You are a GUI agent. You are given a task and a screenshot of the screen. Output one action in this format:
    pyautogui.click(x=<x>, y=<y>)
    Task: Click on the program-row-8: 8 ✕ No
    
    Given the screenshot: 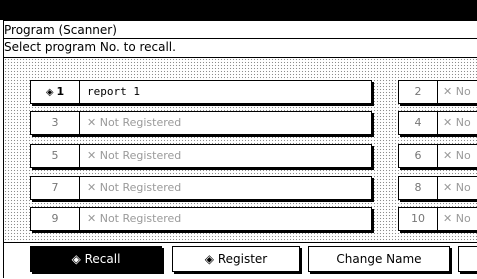 What is the action you would take?
    pyautogui.click(x=437, y=188)
    